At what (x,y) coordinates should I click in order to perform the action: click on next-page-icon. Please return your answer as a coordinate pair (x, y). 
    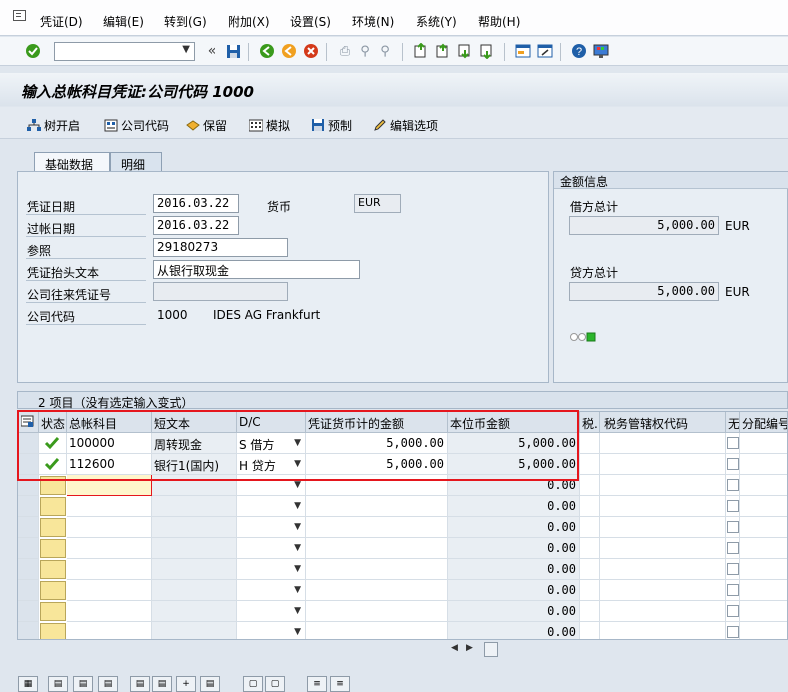
    Looking at the image, I should click on (465, 51).